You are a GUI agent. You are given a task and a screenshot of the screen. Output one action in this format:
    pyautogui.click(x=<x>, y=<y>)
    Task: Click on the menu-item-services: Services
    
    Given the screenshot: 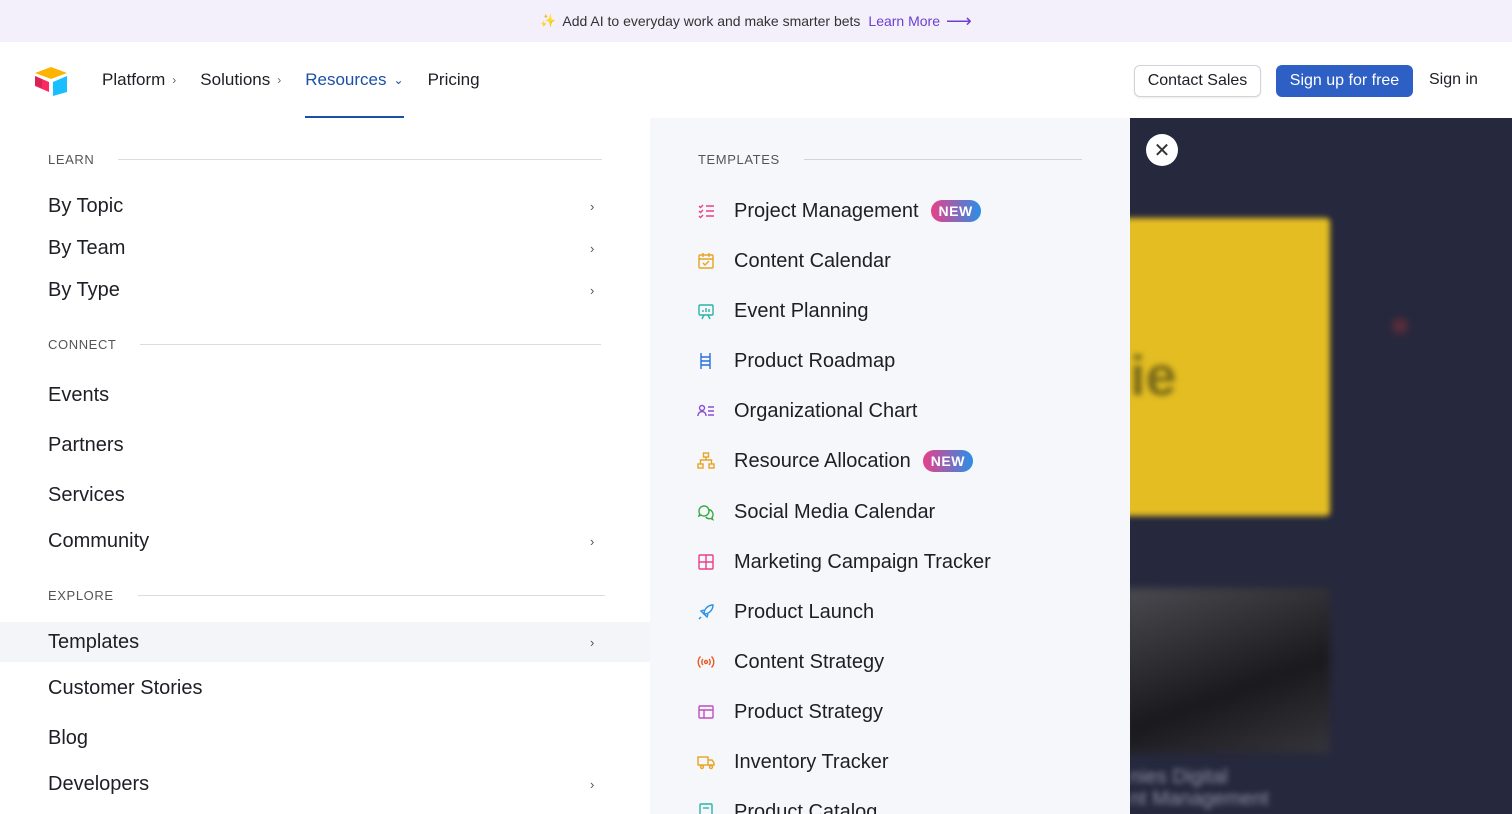 What is the action you would take?
    pyautogui.click(x=325, y=495)
    